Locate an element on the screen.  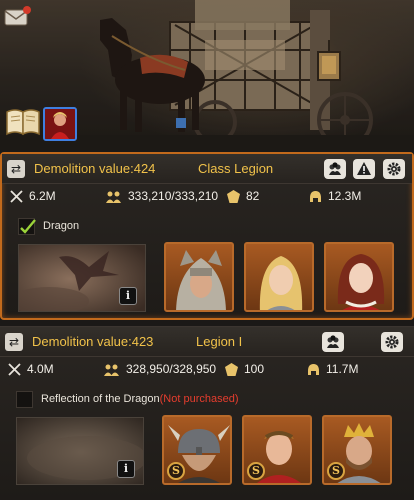
level-value: 100 is located at coordinates (254, 369).